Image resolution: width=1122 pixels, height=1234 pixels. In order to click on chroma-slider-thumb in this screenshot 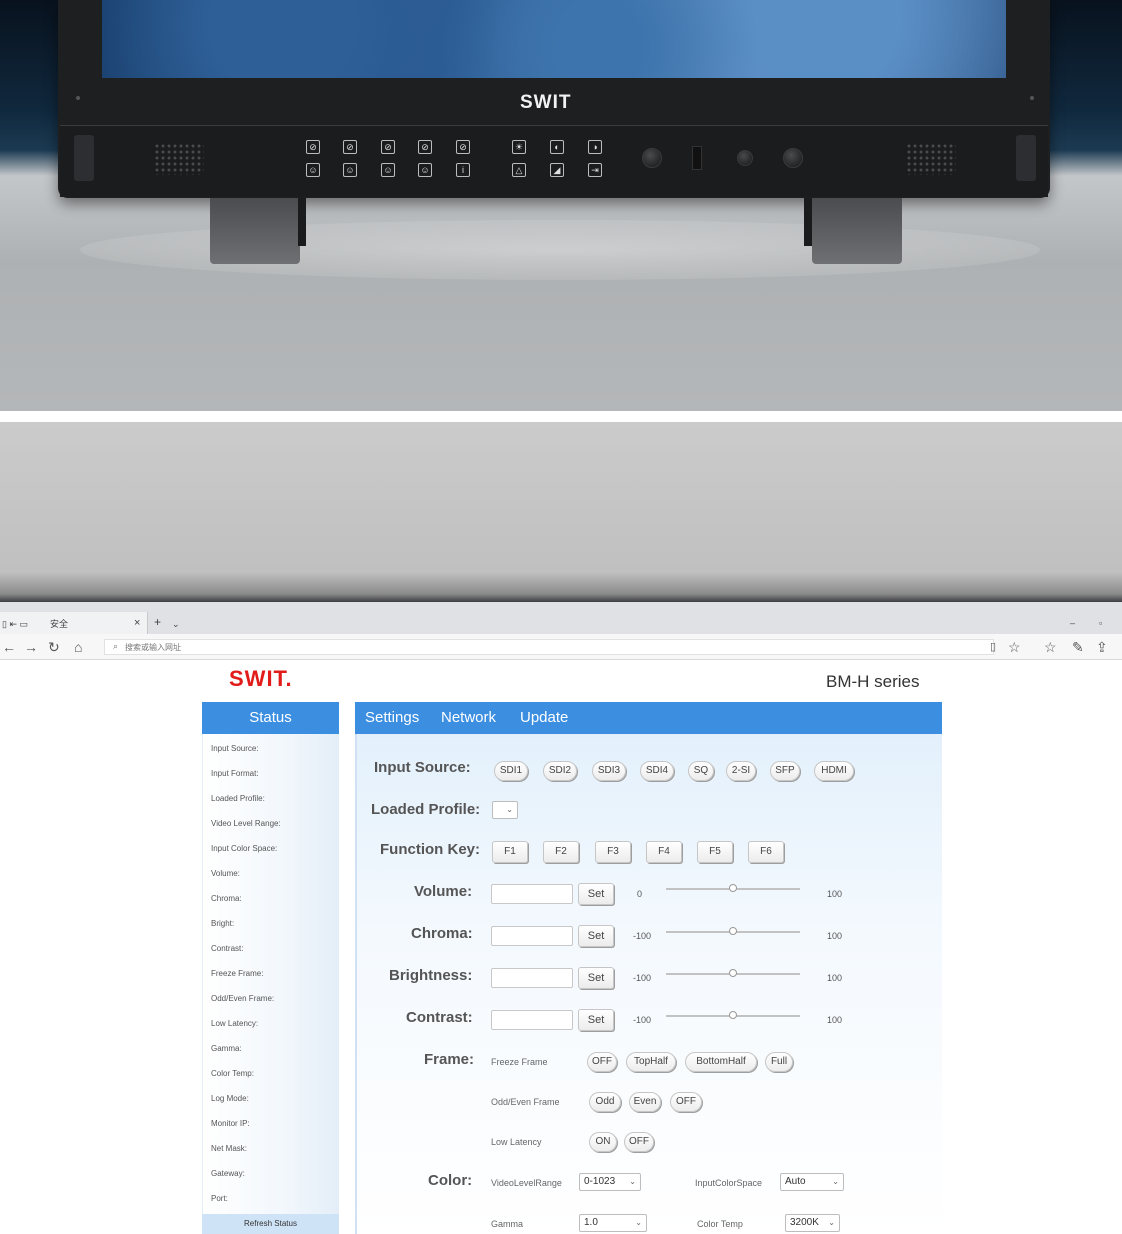, I will do `click(733, 931)`.